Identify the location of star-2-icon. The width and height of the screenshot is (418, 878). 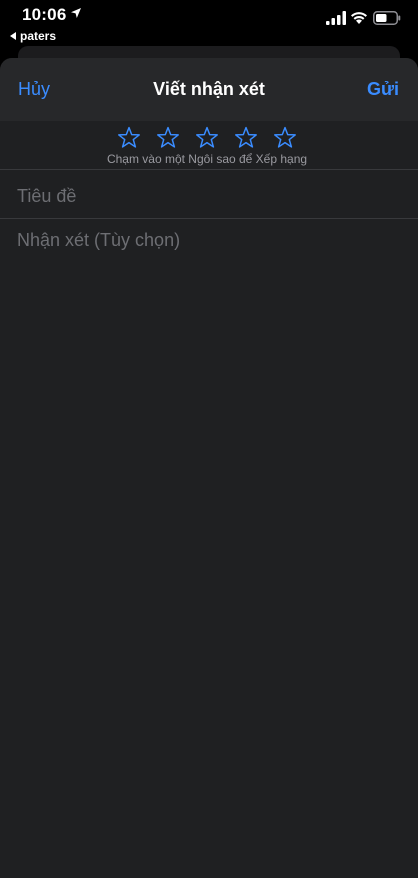
(168, 138).